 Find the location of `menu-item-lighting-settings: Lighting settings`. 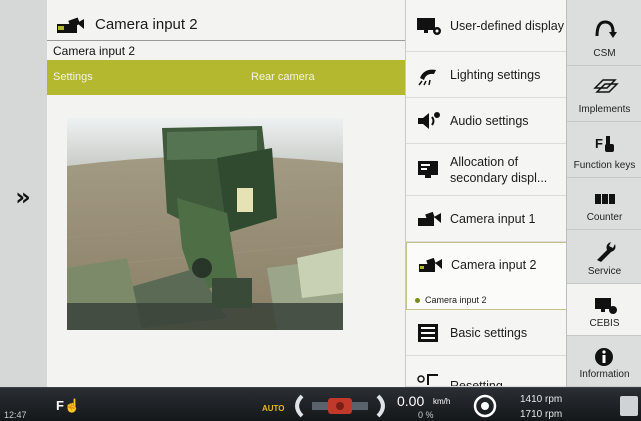

menu-item-lighting-settings: Lighting settings is located at coordinates (486, 75).